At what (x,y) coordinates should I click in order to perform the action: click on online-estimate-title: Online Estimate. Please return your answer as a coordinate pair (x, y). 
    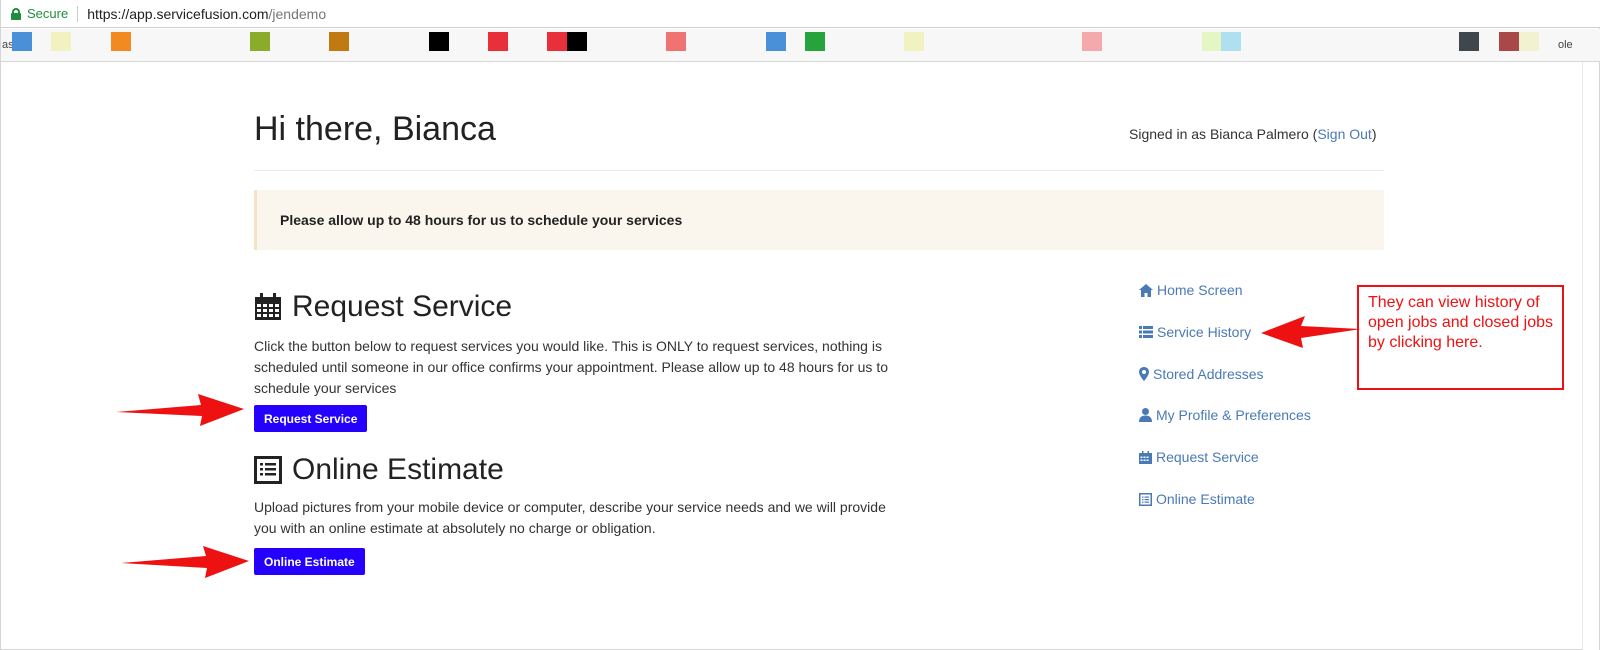
    Looking at the image, I should click on (398, 469).